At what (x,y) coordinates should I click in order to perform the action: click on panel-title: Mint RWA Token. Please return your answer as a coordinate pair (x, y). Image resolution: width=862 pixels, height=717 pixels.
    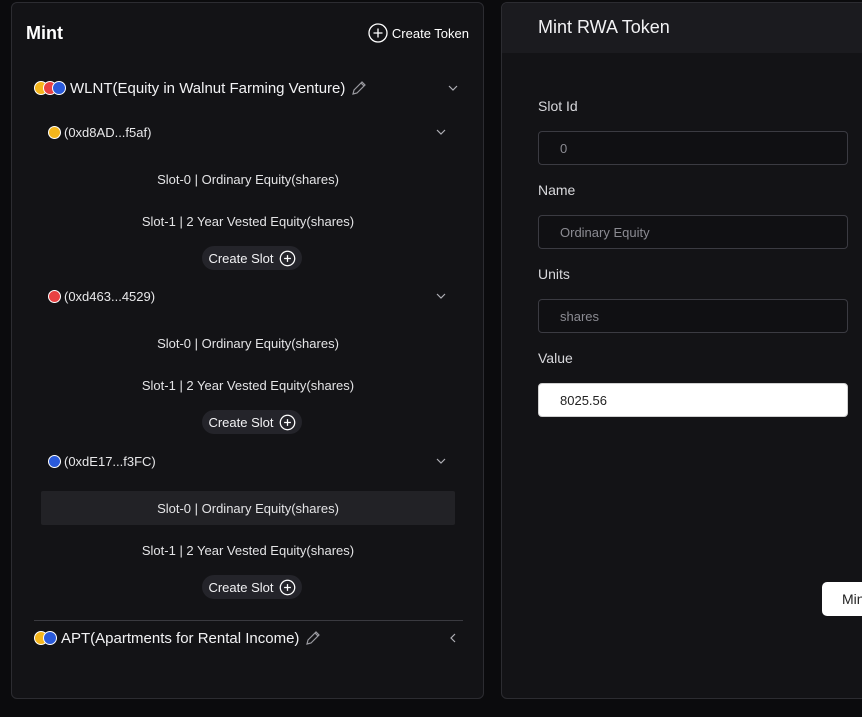
    Looking at the image, I should click on (604, 27).